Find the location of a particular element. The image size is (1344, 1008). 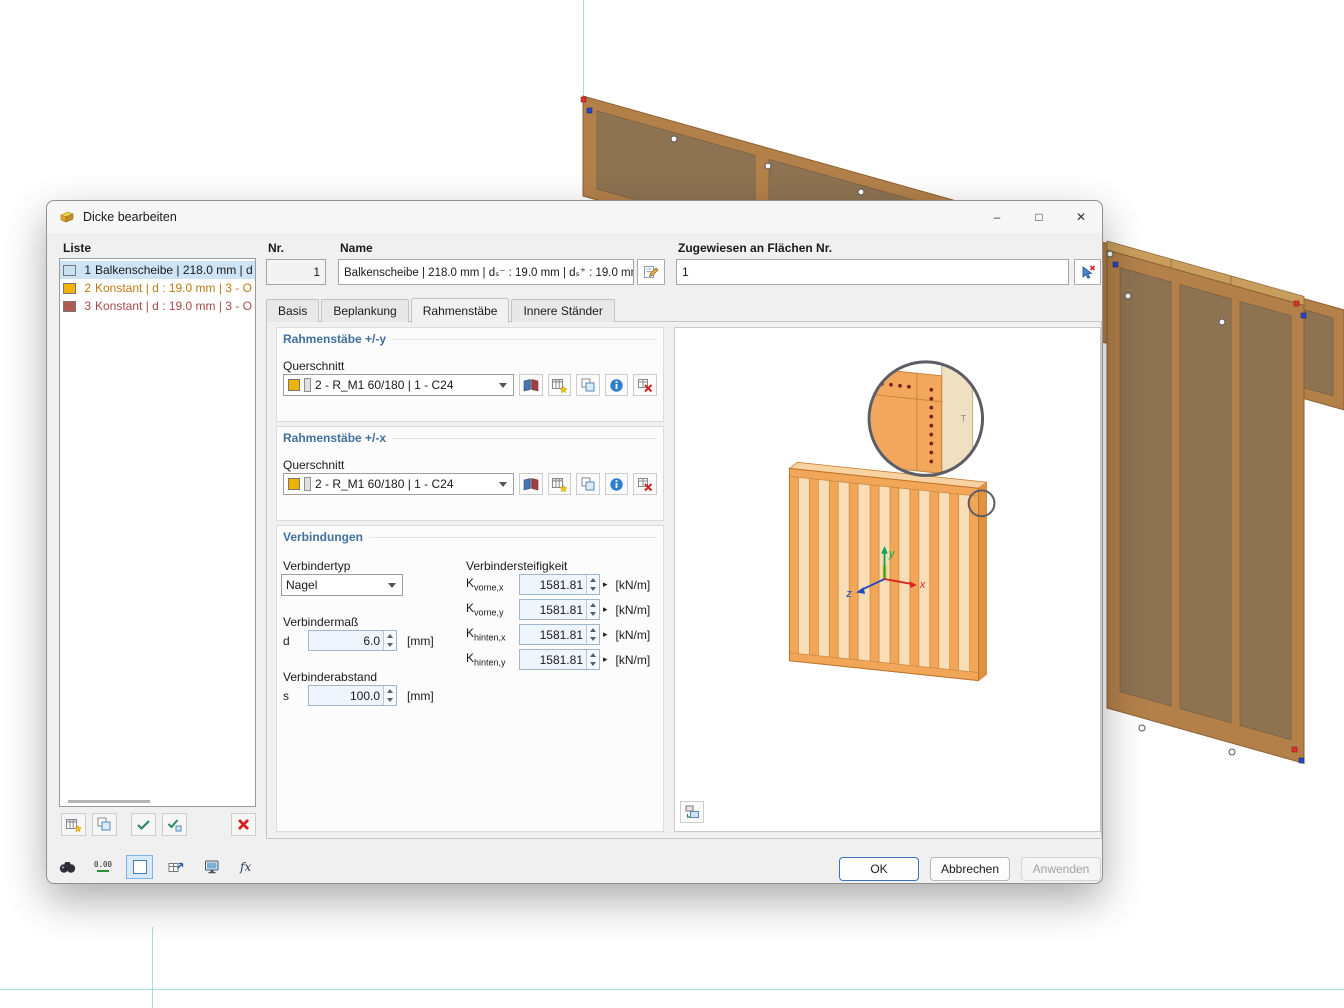

assign-units-button is located at coordinates (175, 867).